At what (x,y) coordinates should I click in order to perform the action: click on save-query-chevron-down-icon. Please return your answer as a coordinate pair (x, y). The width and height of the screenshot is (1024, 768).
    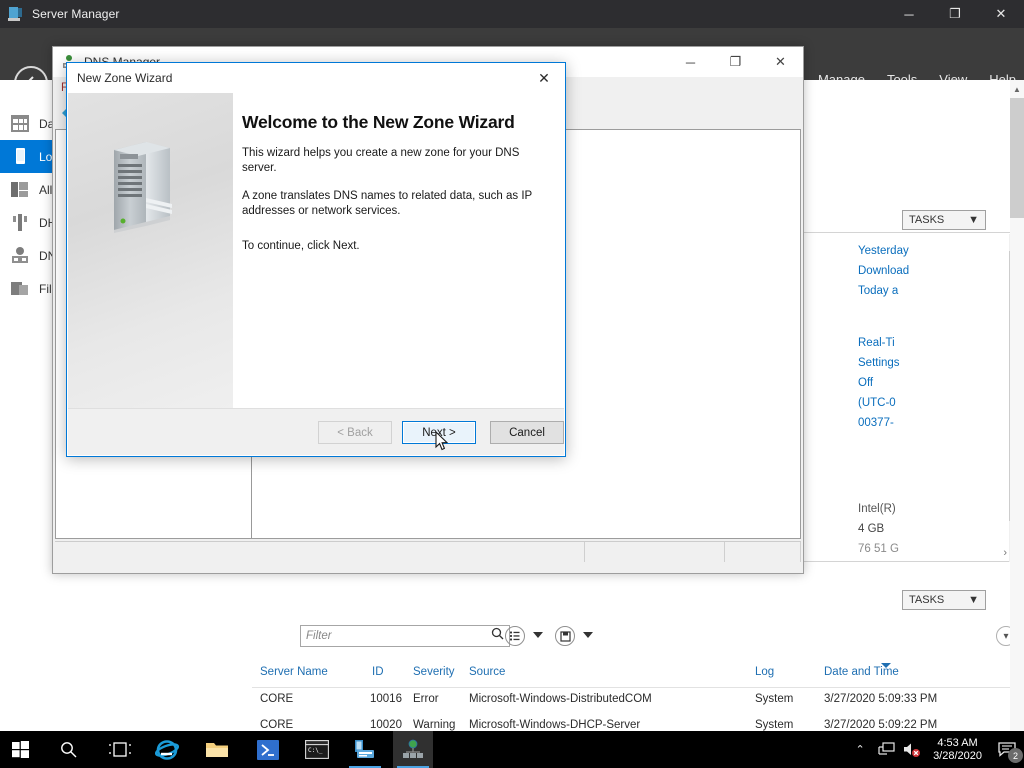
    Looking at the image, I should click on (588, 635).